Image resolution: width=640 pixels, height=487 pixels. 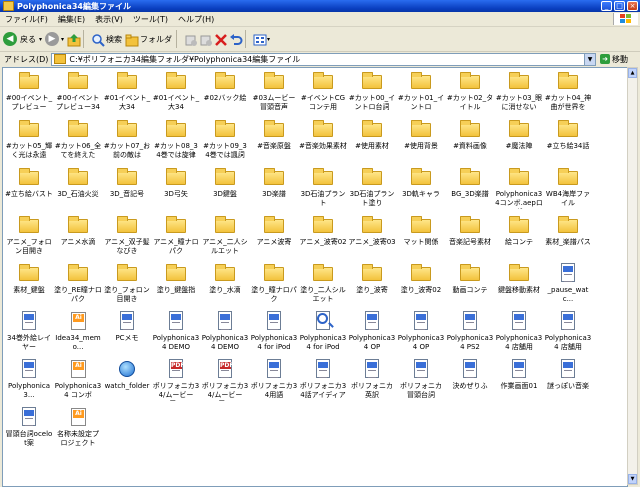 What do you see at coordinates (323, 187) in the screenshot?
I see `folder-item: 3D石油プラント` at bounding box center [323, 187].